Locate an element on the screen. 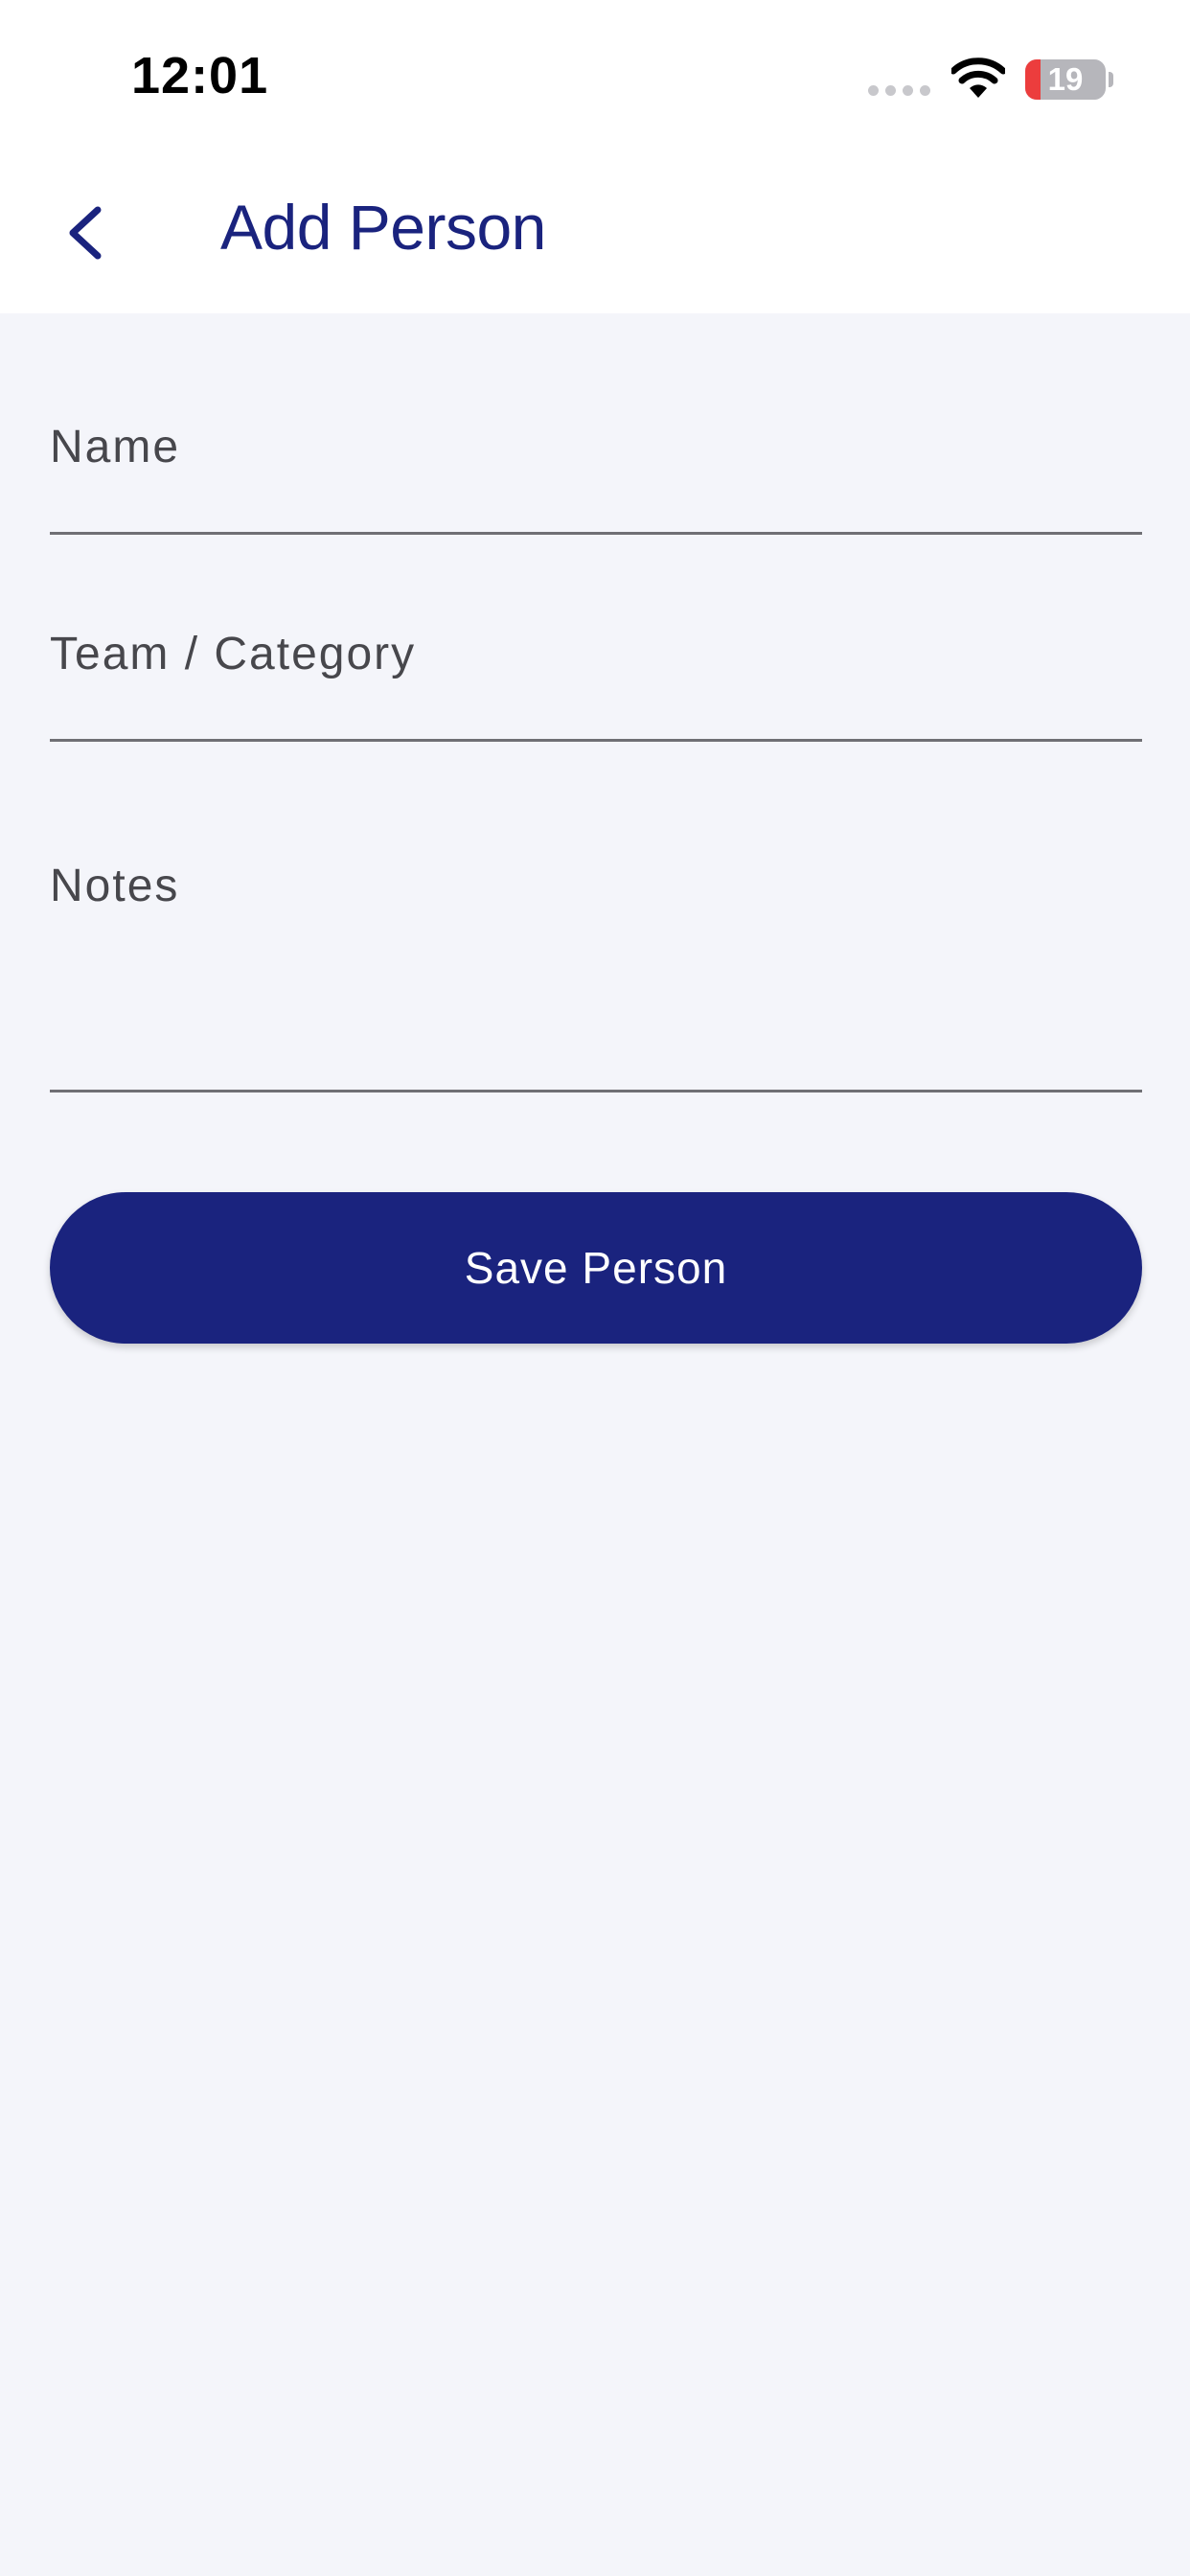  cellular-signal-icon is located at coordinates (900, 91).